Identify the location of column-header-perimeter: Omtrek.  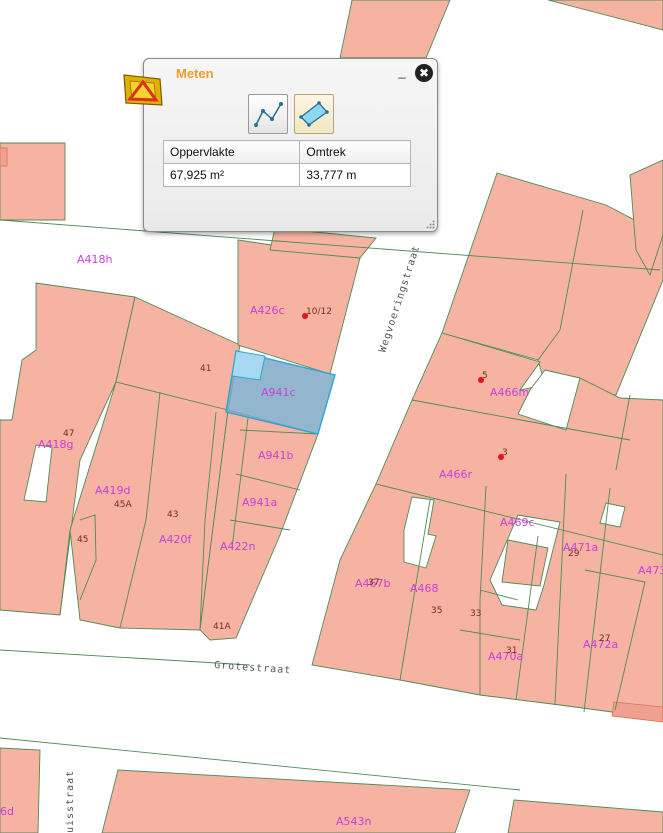
(355, 152).